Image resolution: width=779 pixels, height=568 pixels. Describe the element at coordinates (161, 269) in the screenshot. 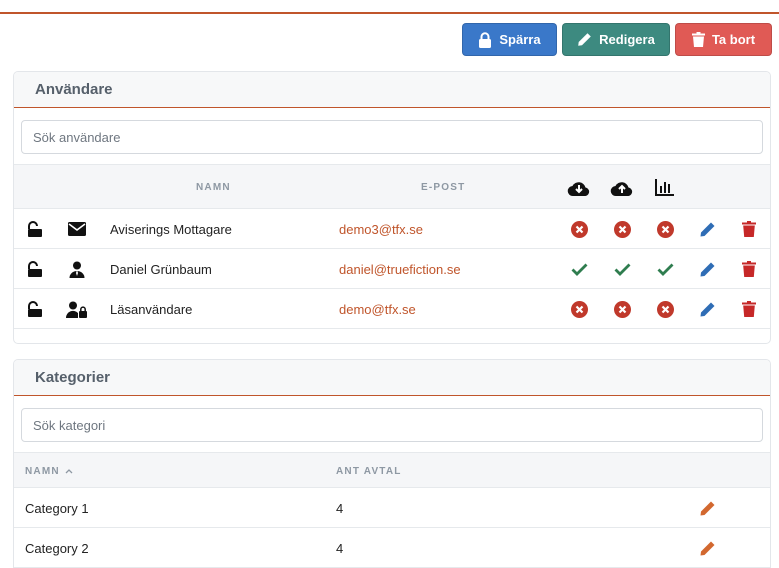

I see `user-name: Daniel Grünbaum` at that location.